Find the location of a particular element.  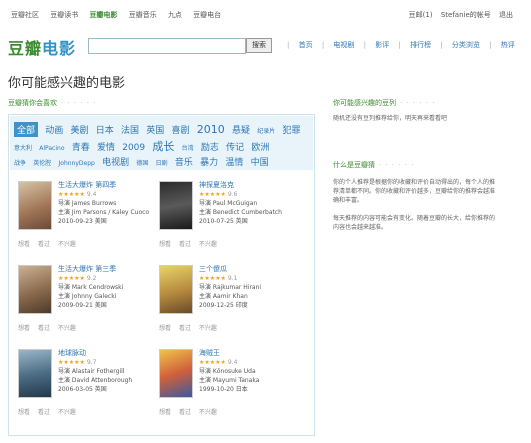

tag: 纪录片 is located at coordinates (266, 130).